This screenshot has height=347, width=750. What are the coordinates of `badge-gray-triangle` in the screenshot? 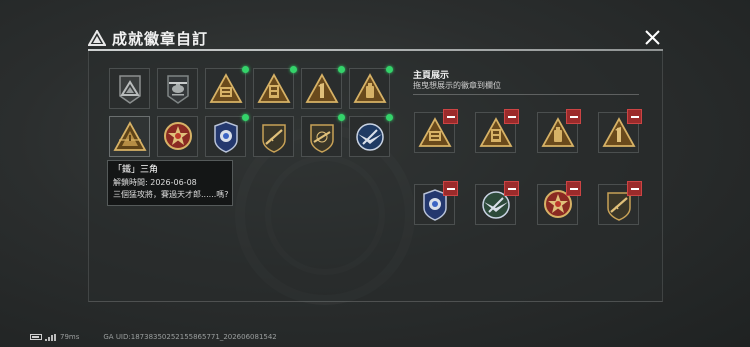 It's located at (129, 88).